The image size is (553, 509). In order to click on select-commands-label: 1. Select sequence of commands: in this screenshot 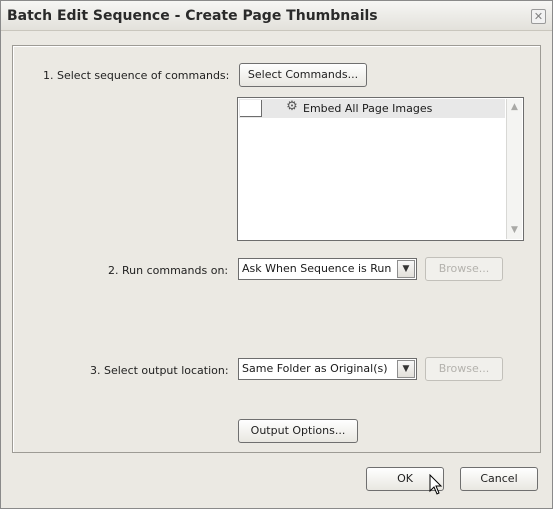, I will do `click(136, 75)`.